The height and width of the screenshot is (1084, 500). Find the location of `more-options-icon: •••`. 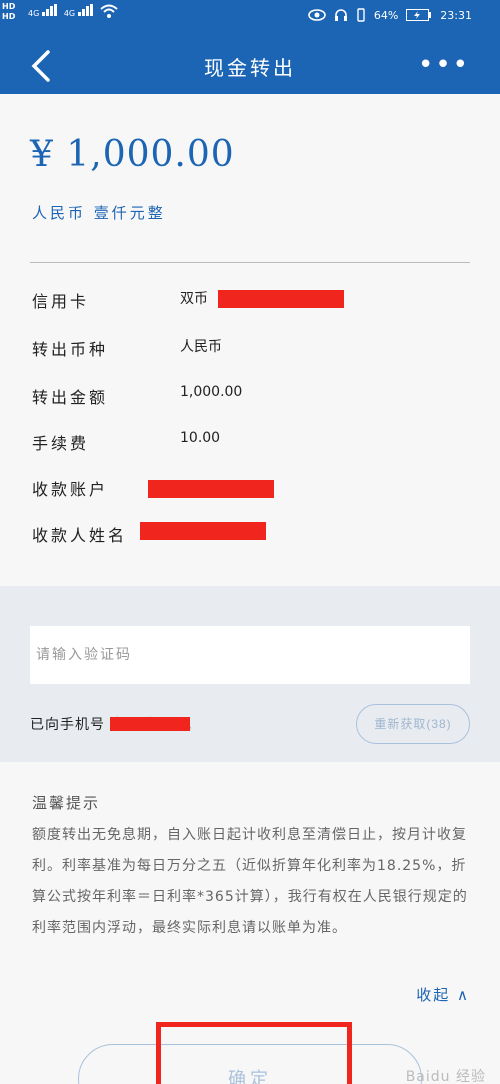

more-options-icon: ••• is located at coordinates (444, 65).